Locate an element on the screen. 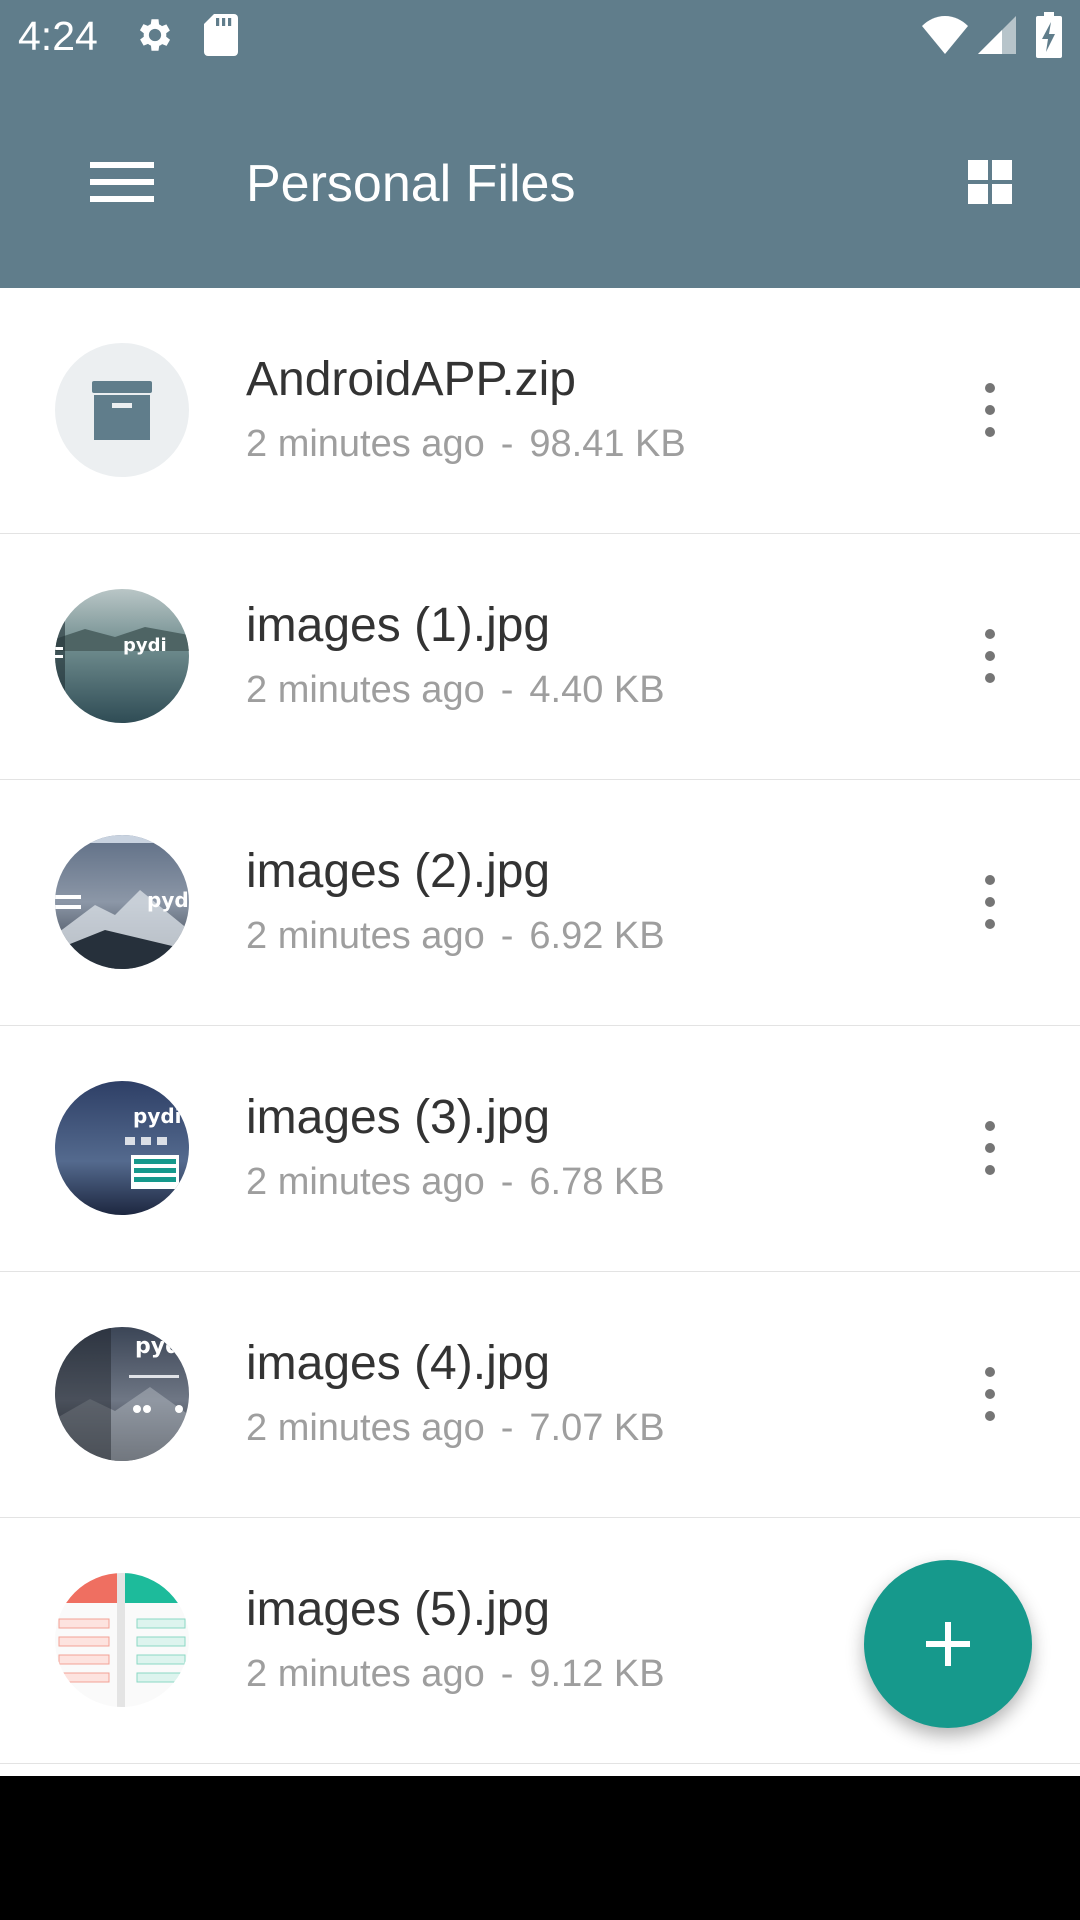  image-thumbnail-icon is located at coordinates (122, 1640).